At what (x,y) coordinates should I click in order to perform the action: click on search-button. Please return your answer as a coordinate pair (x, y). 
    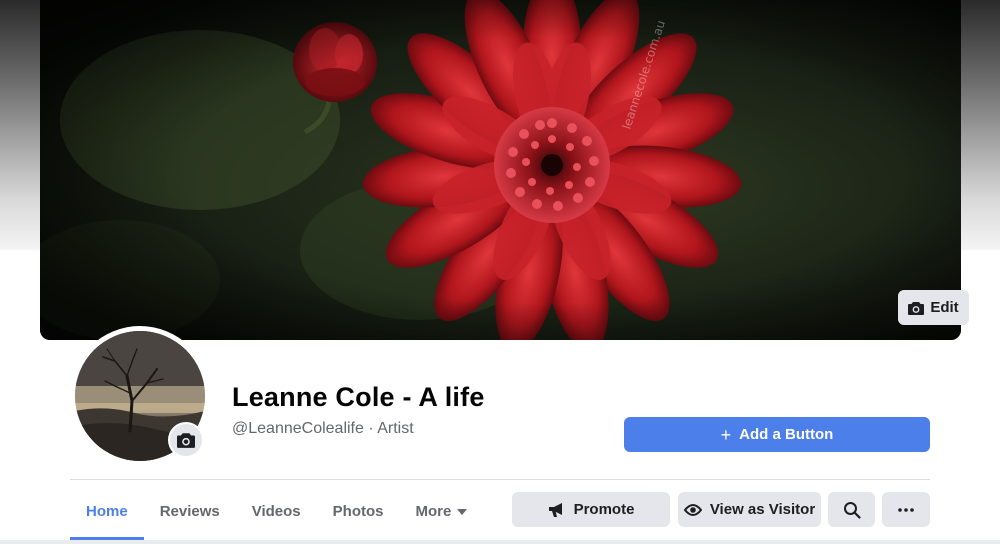
    Looking at the image, I should click on (851, 509).